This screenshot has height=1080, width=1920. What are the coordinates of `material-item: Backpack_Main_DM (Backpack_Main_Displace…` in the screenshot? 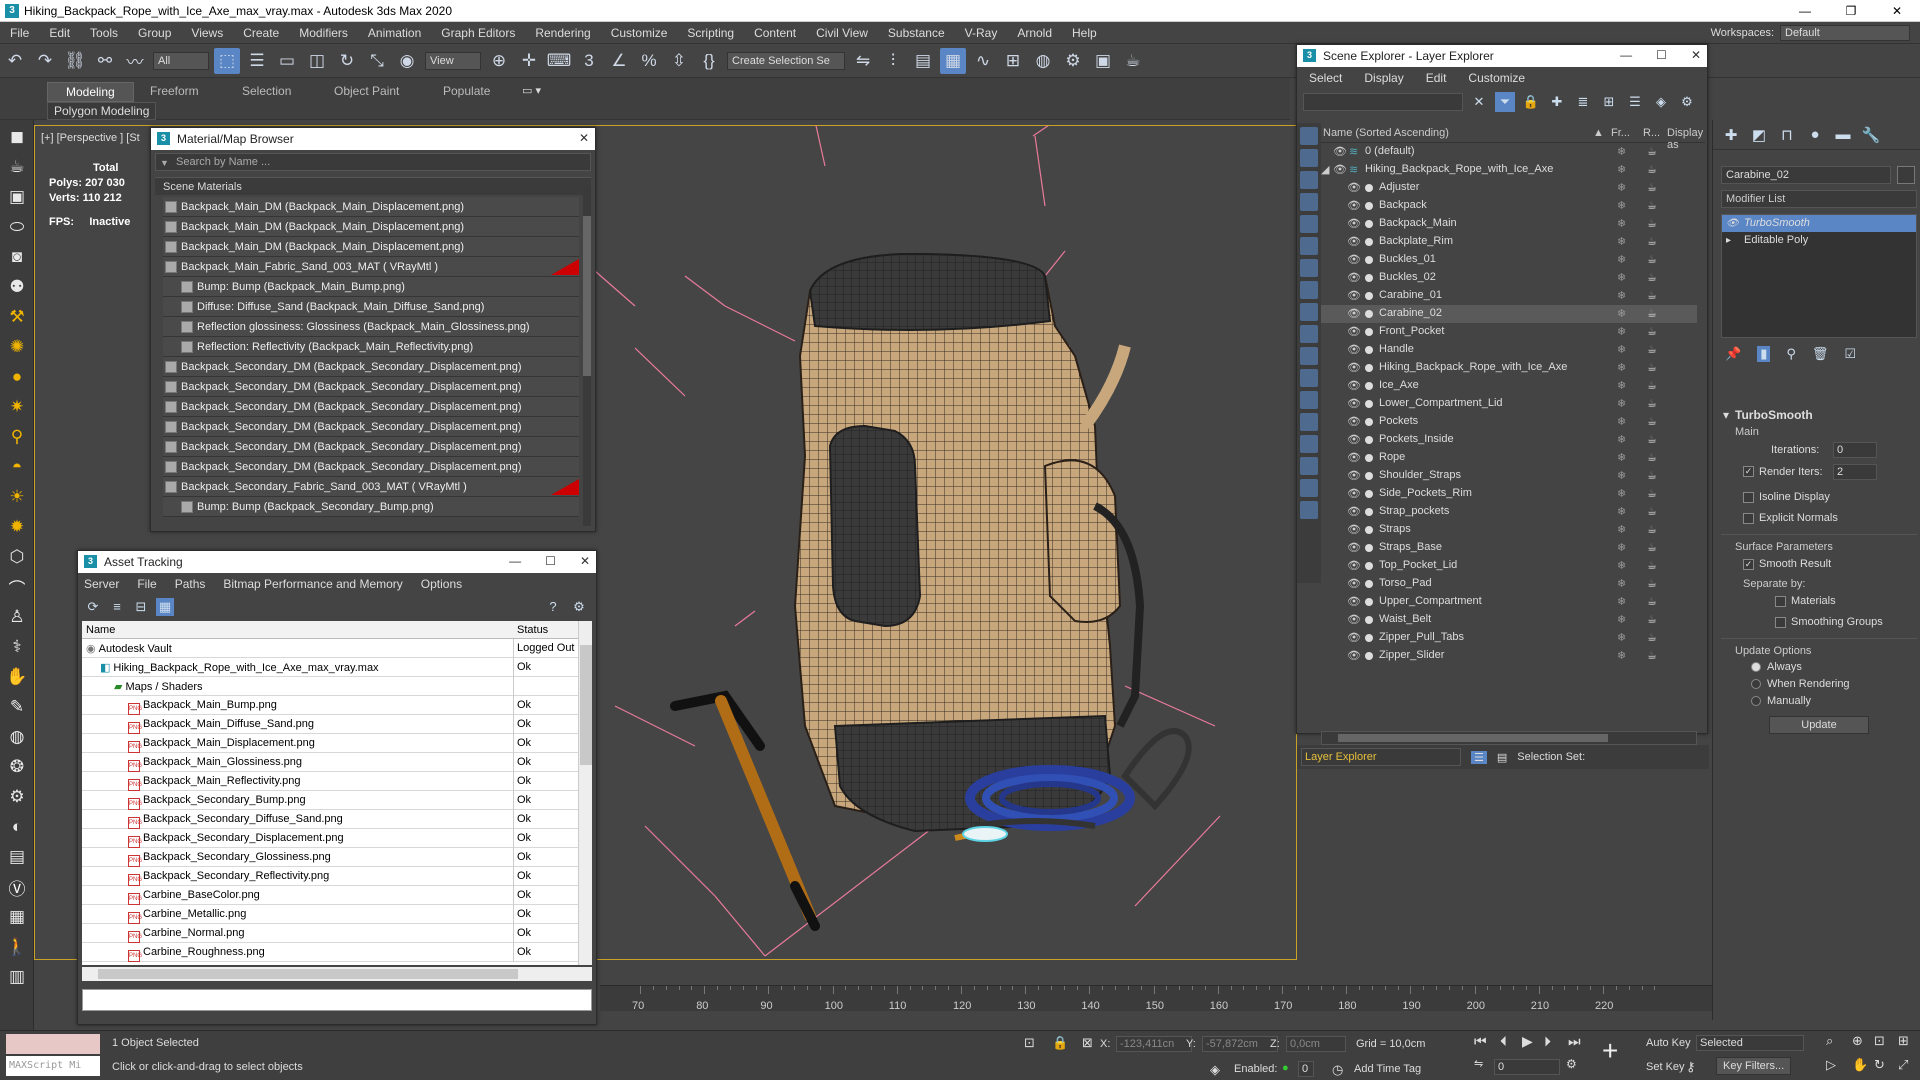 It's located at (371, 227).